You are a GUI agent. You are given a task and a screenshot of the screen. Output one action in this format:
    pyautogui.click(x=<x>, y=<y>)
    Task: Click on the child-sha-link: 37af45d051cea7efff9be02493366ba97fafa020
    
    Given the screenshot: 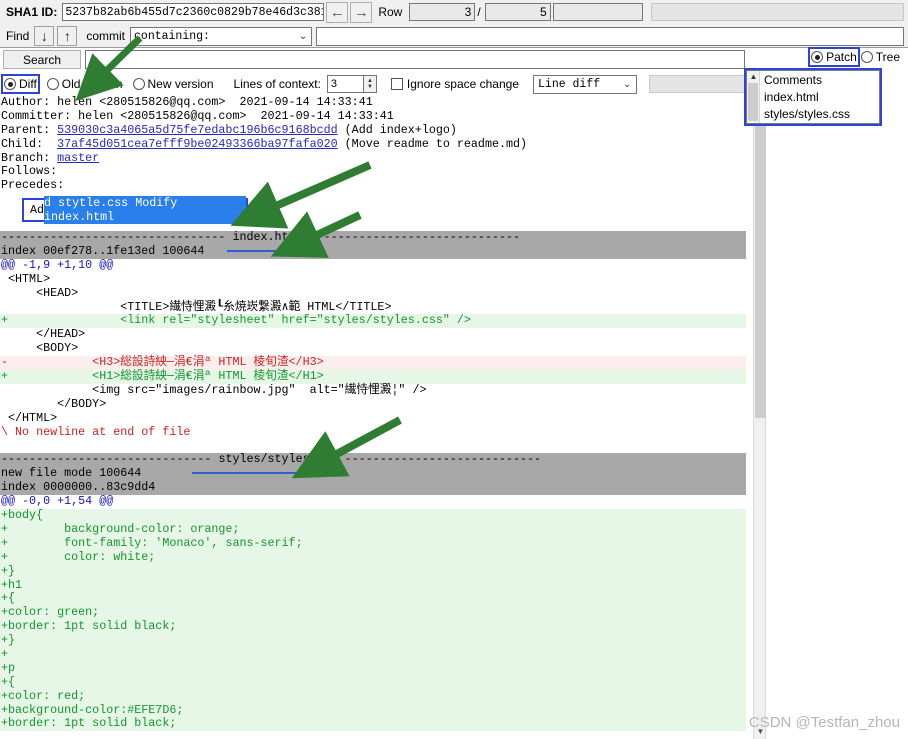 What is the action you would take?
    pyautogui.click(x=197, y=144)
    